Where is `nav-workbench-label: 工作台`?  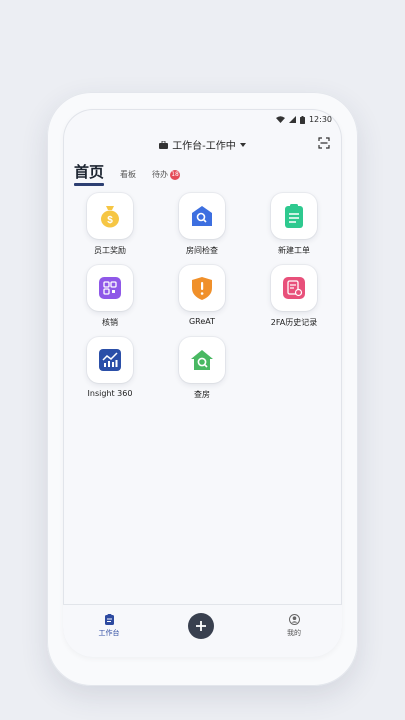 nav-workbench-label: 工作台 is located at coordinates (109, 633).